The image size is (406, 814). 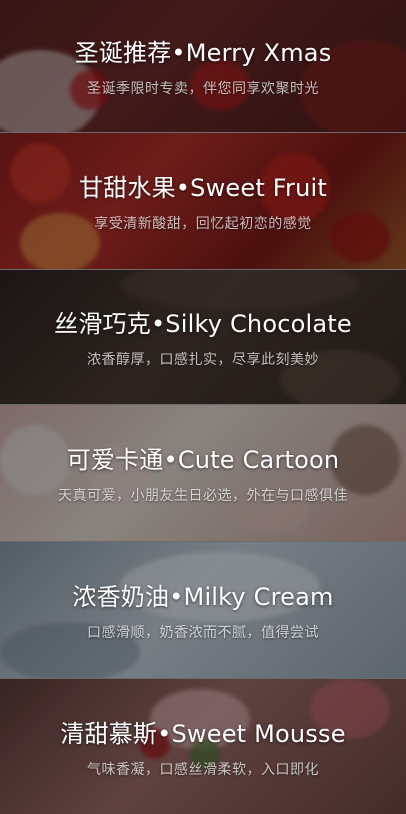 I want to click on card-title: 甘甜水果•Sweet Fruit, so click(x=202, y=188).